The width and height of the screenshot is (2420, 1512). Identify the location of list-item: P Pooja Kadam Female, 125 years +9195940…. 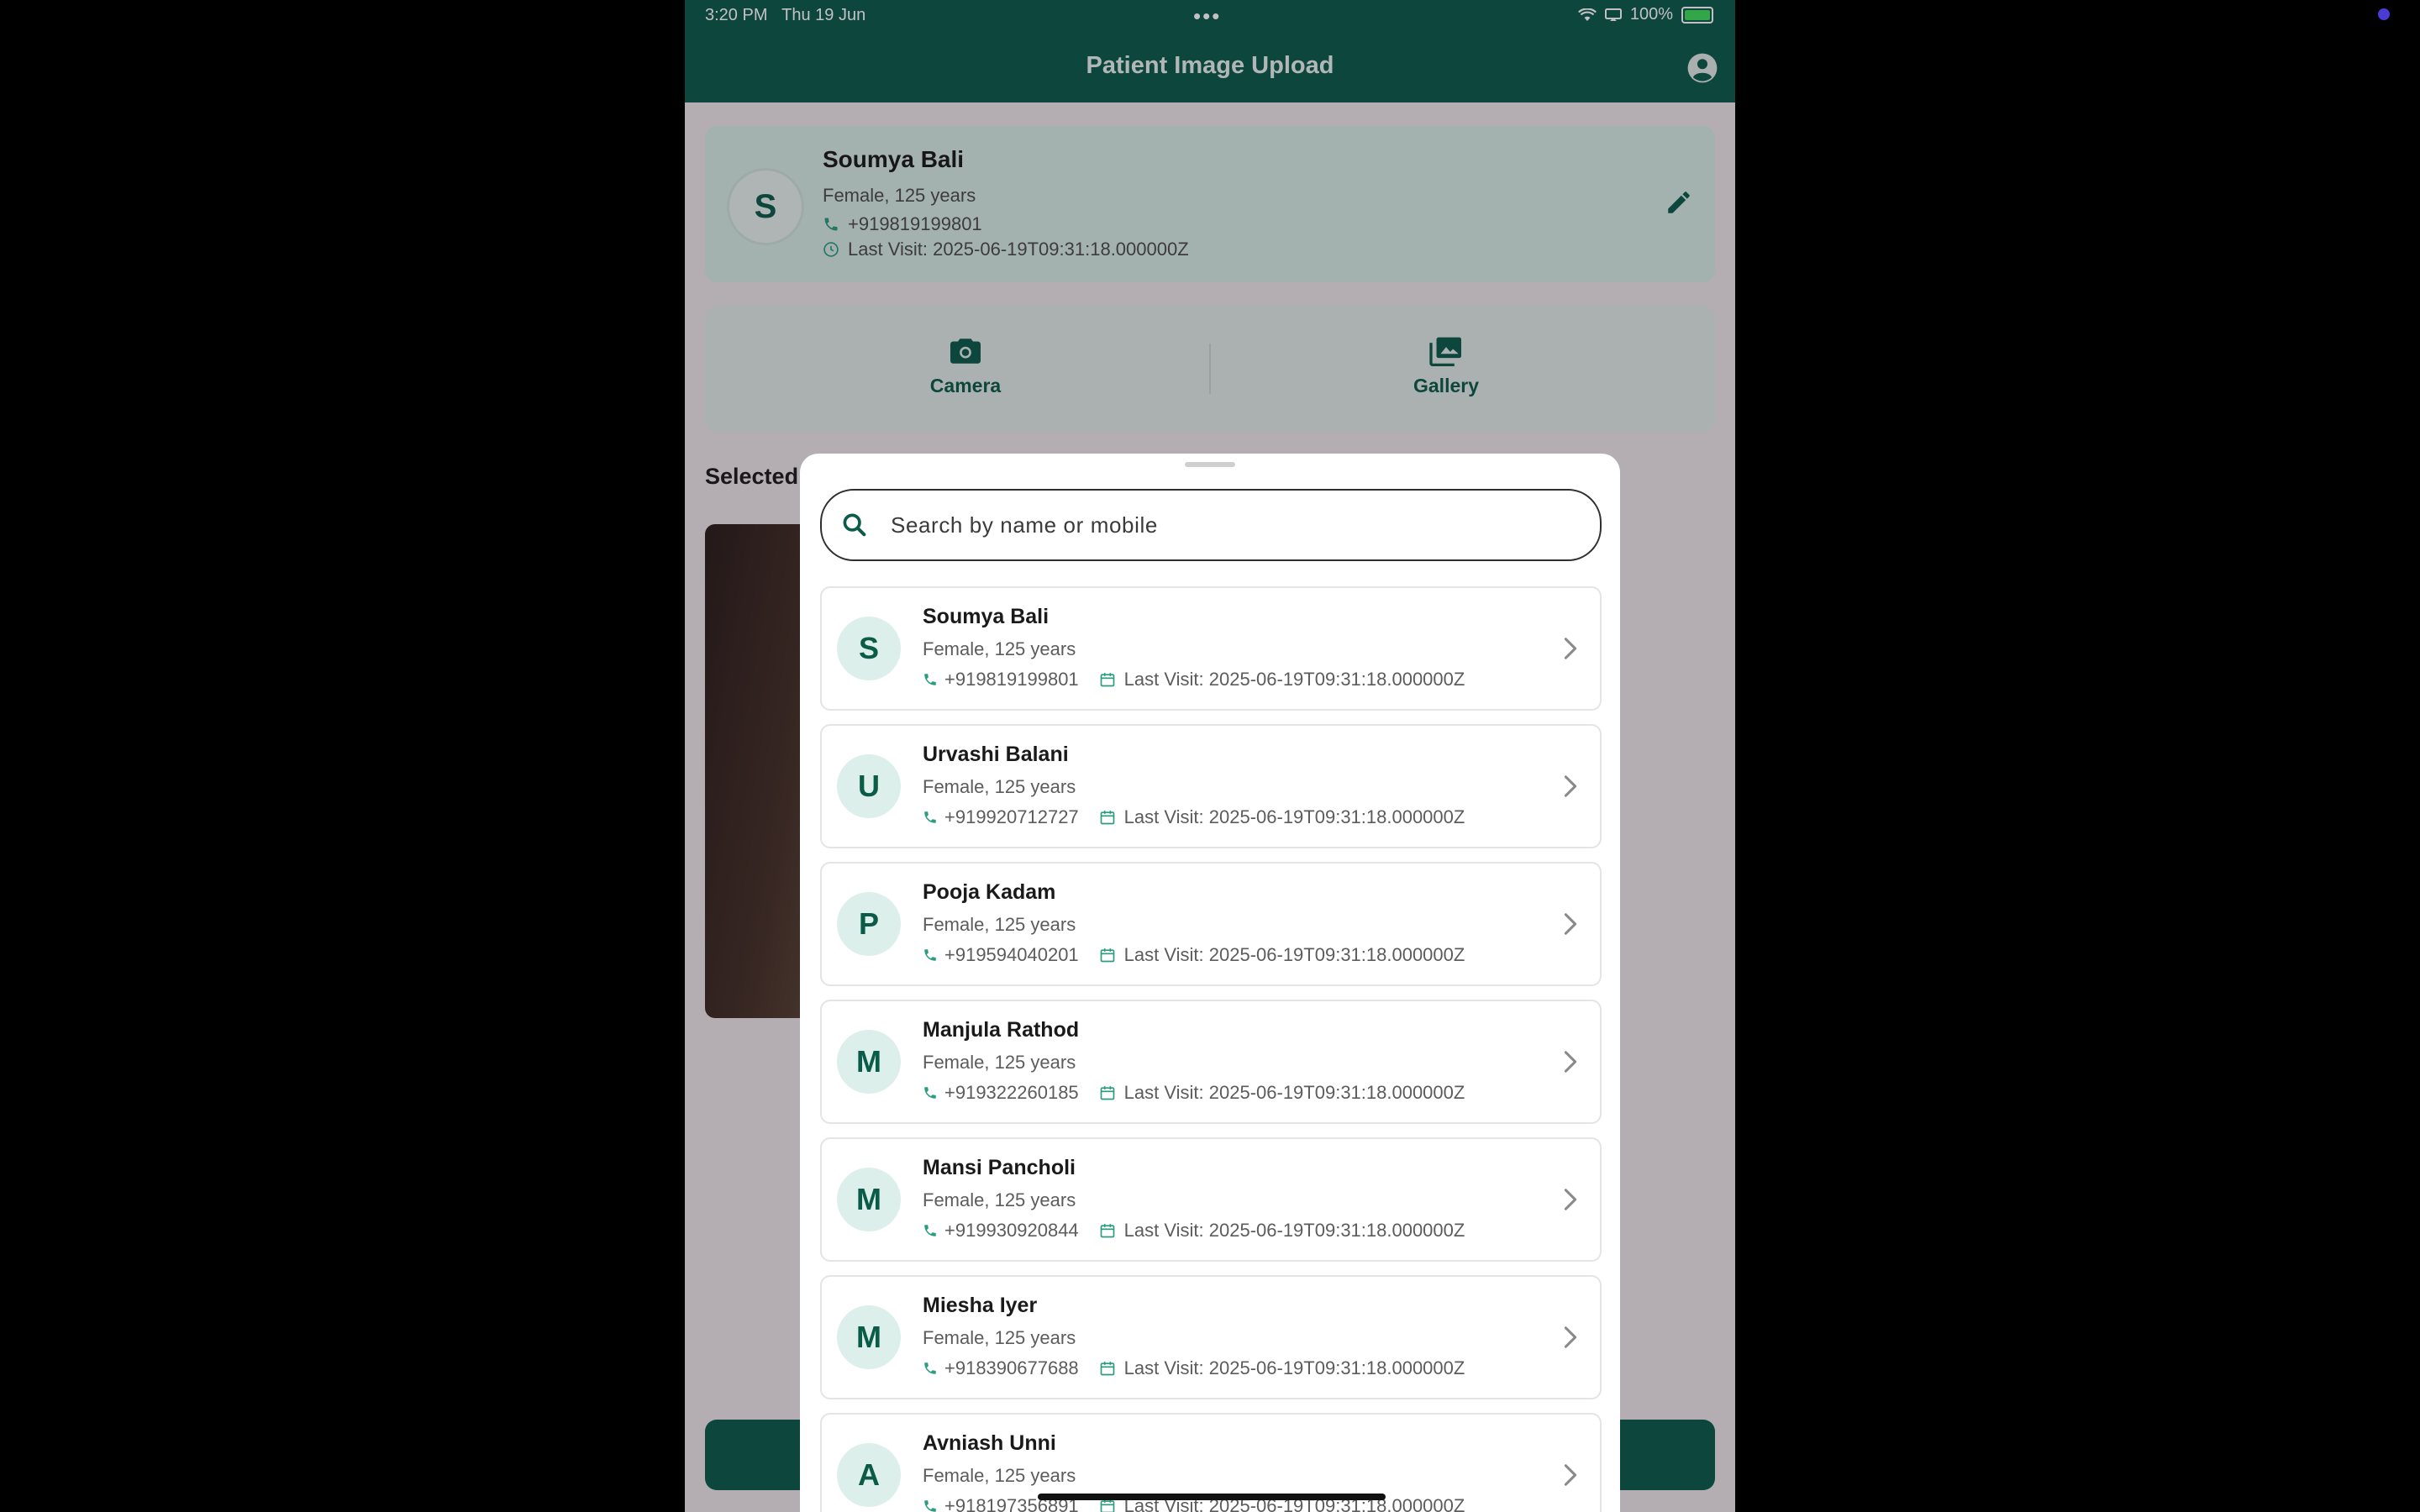
(1211, 924).